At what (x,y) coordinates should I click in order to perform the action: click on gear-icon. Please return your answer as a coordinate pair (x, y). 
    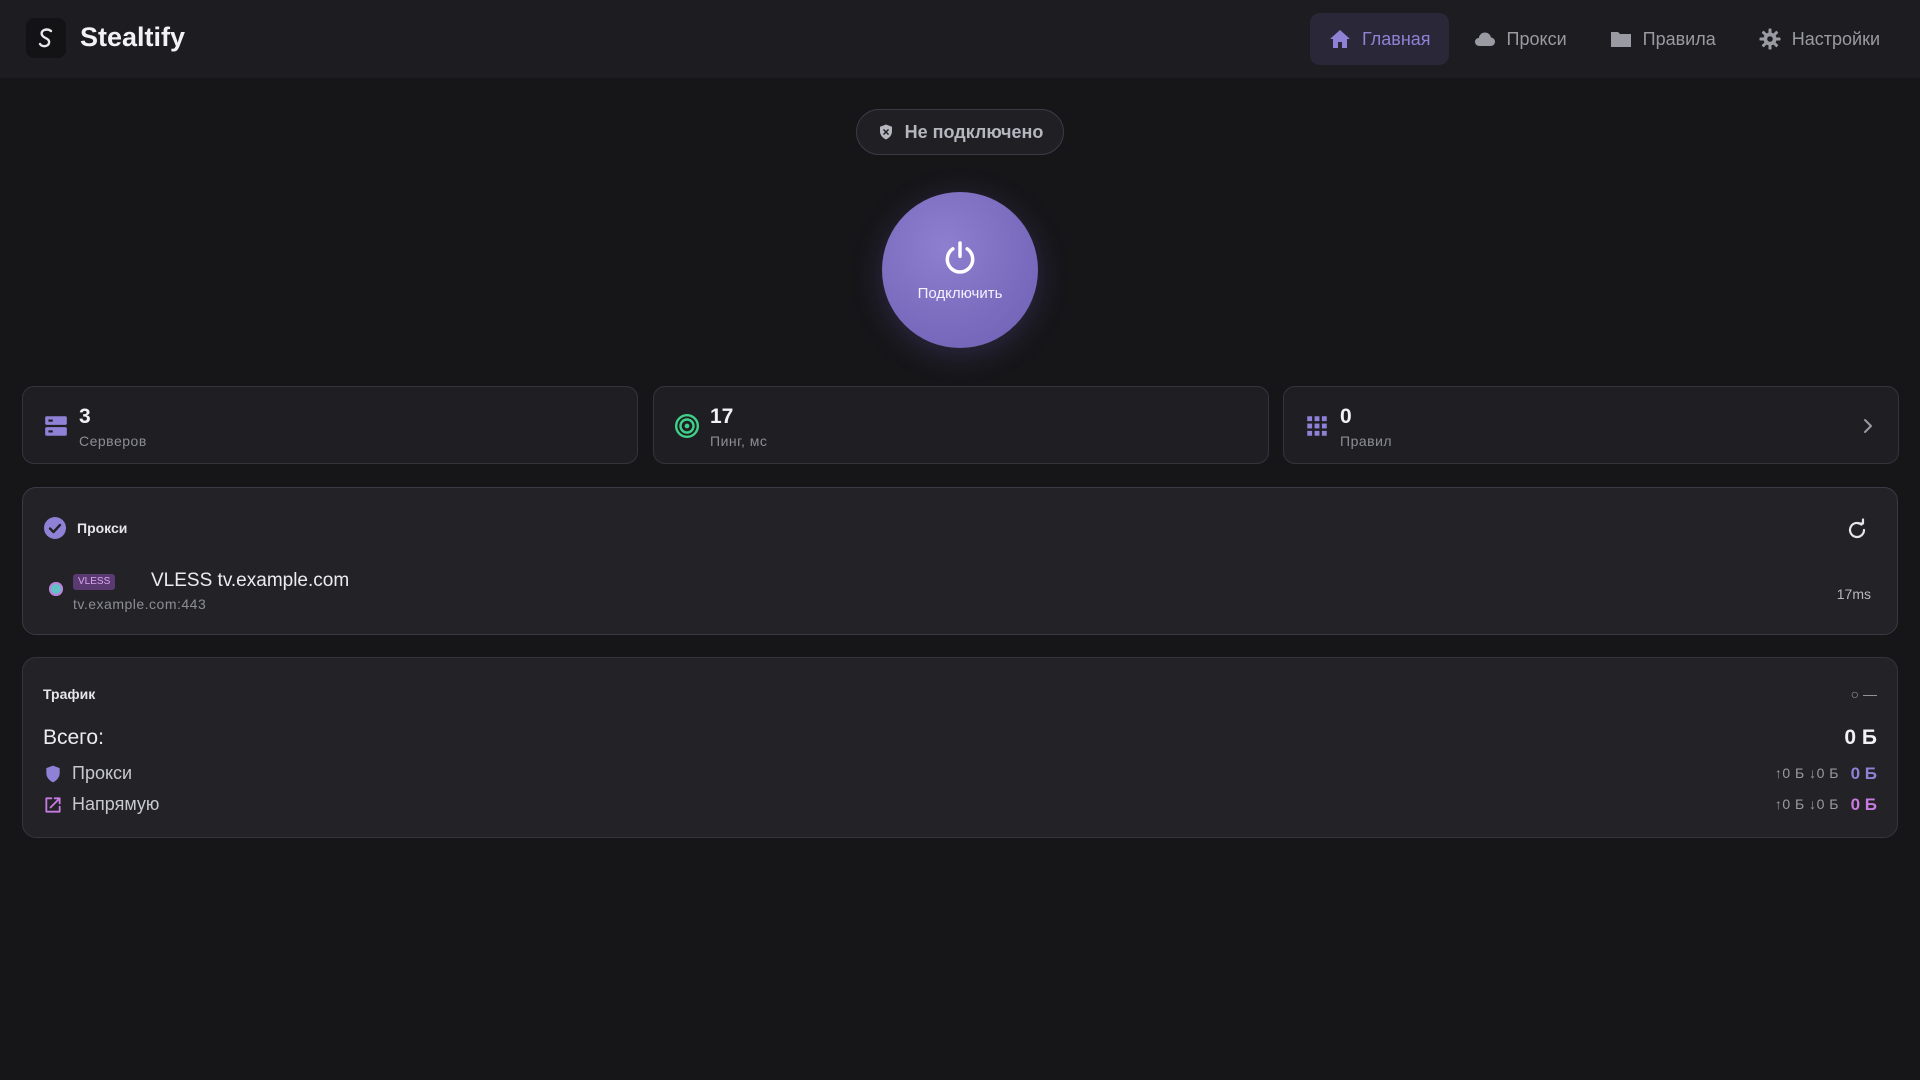
    Looking at the image, I should click on (1770, 39).